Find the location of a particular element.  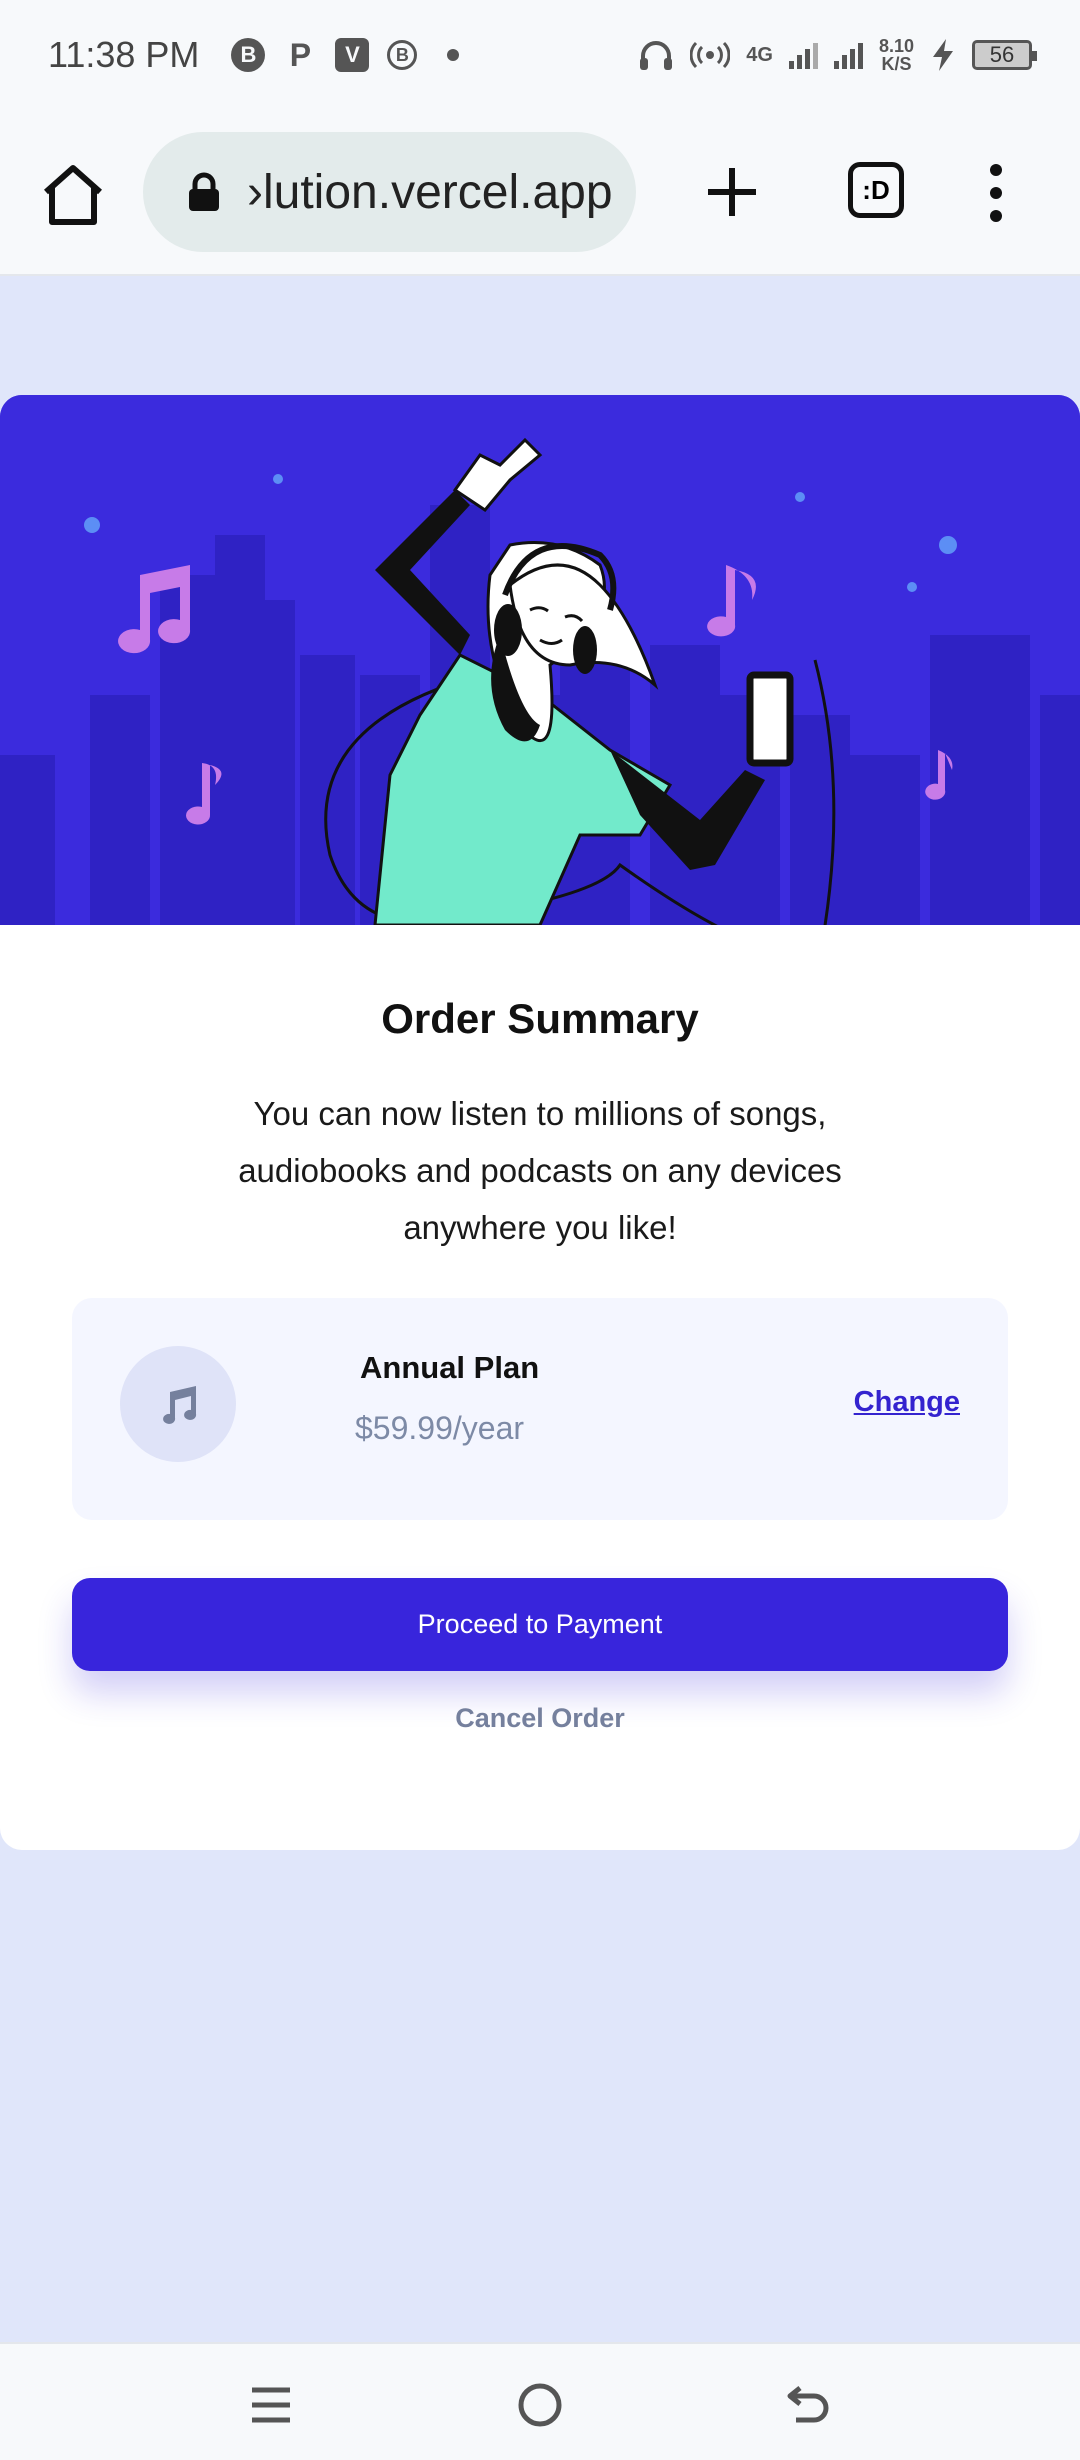

network-type: 4G is located at coordinates (759, 55).